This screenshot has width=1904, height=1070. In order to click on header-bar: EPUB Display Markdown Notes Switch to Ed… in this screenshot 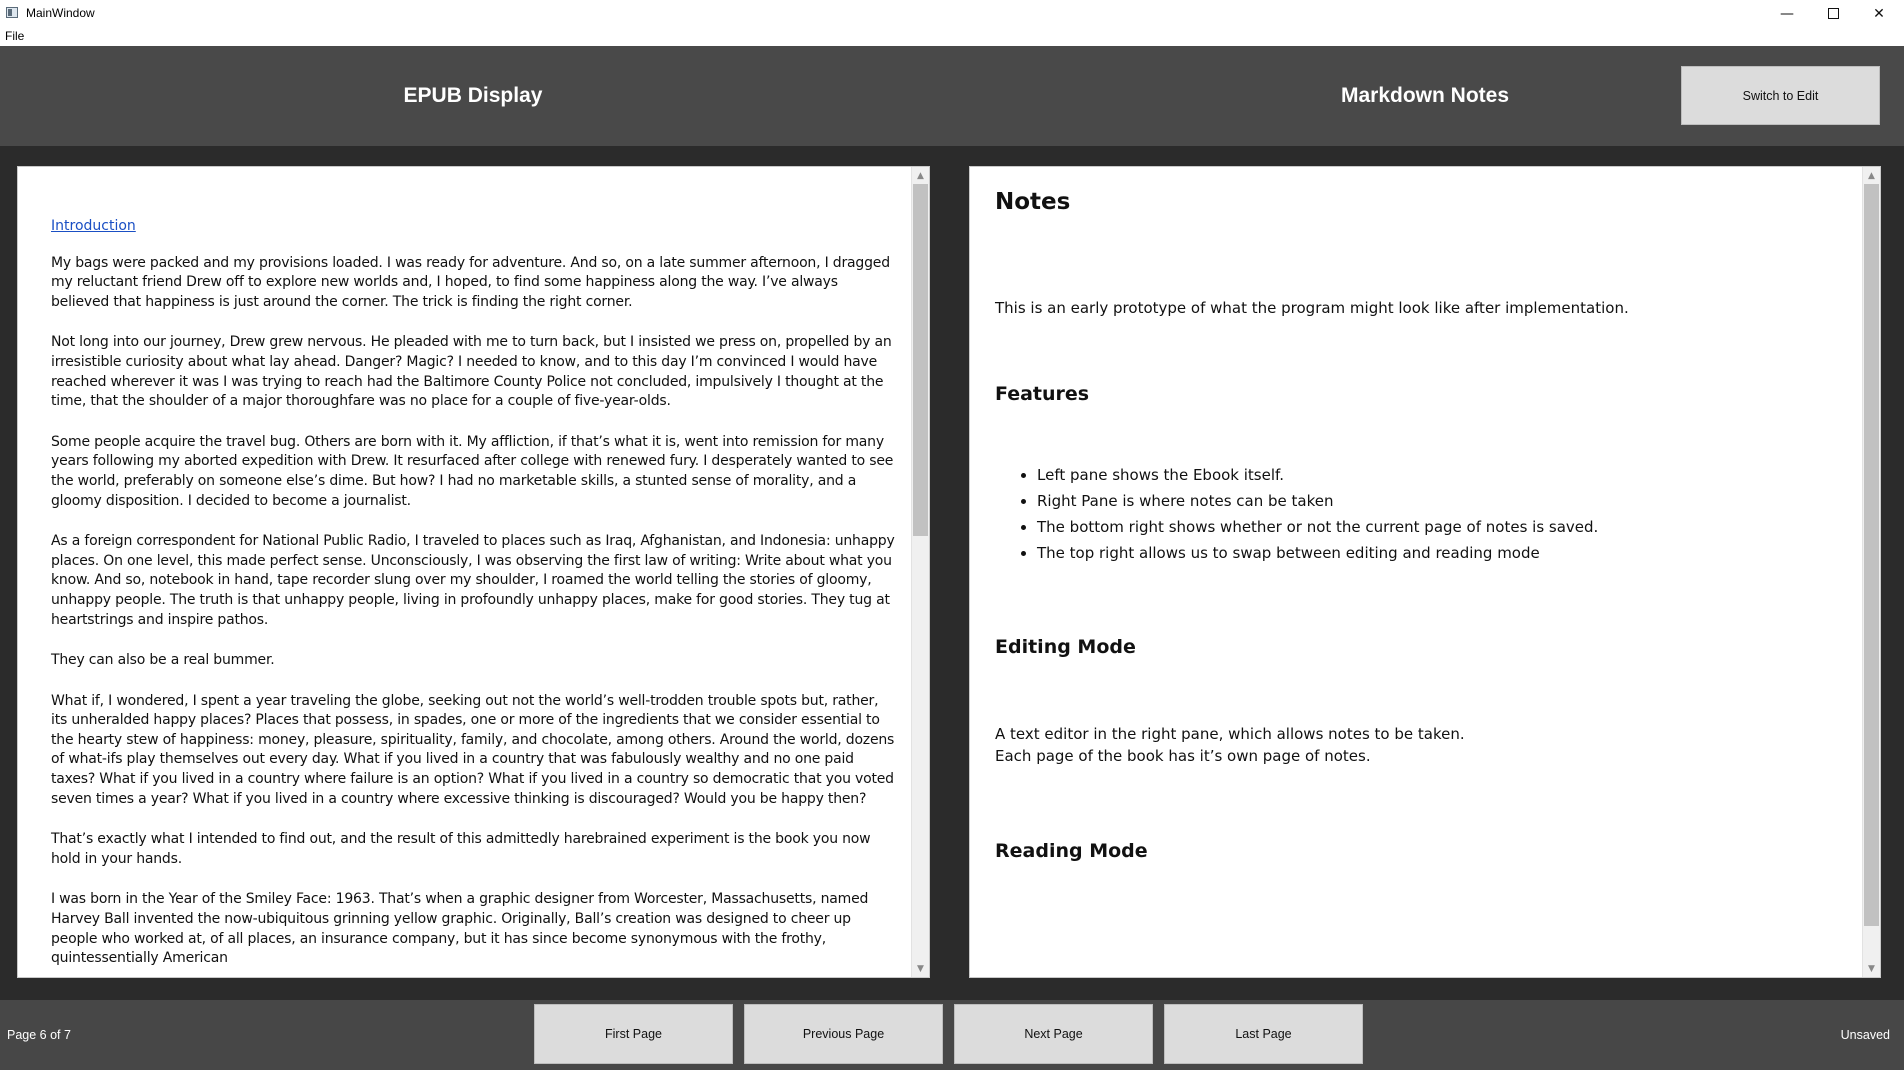, I will do `click(952, 96)`.